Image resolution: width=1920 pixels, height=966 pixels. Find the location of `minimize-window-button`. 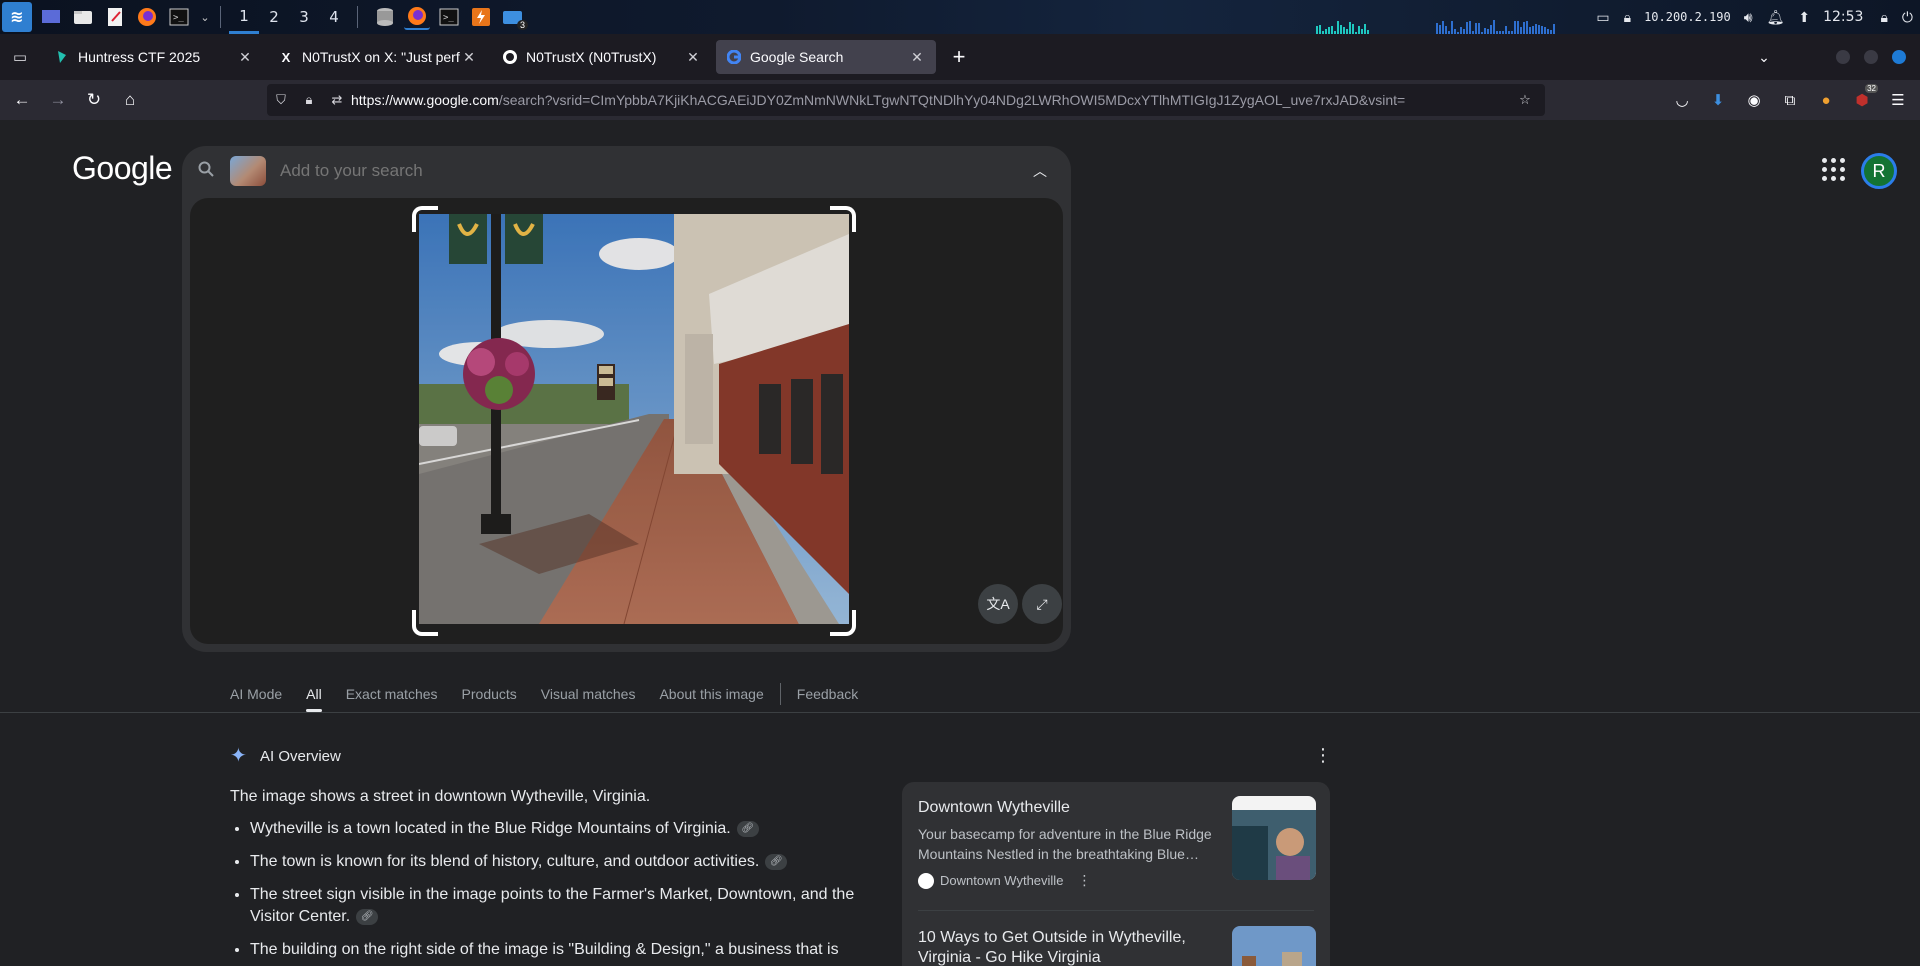

minimize-window-button is located at coordinates (1843, 57).